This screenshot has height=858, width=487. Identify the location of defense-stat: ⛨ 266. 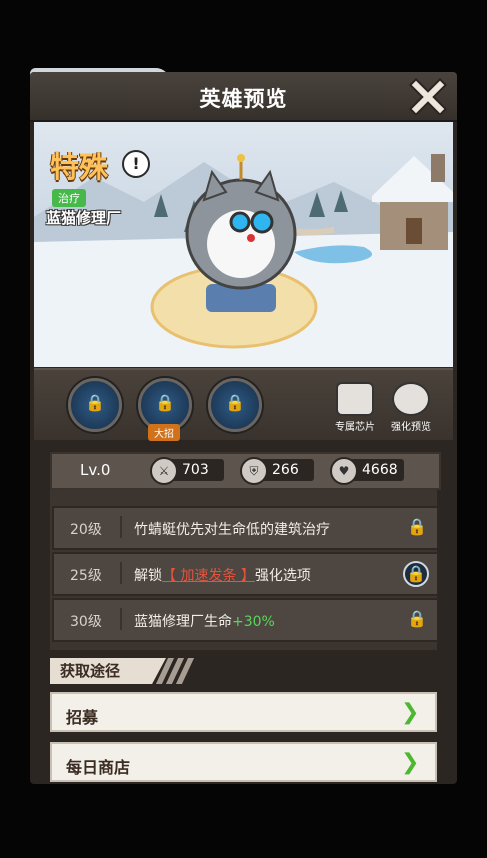
(277, 471).